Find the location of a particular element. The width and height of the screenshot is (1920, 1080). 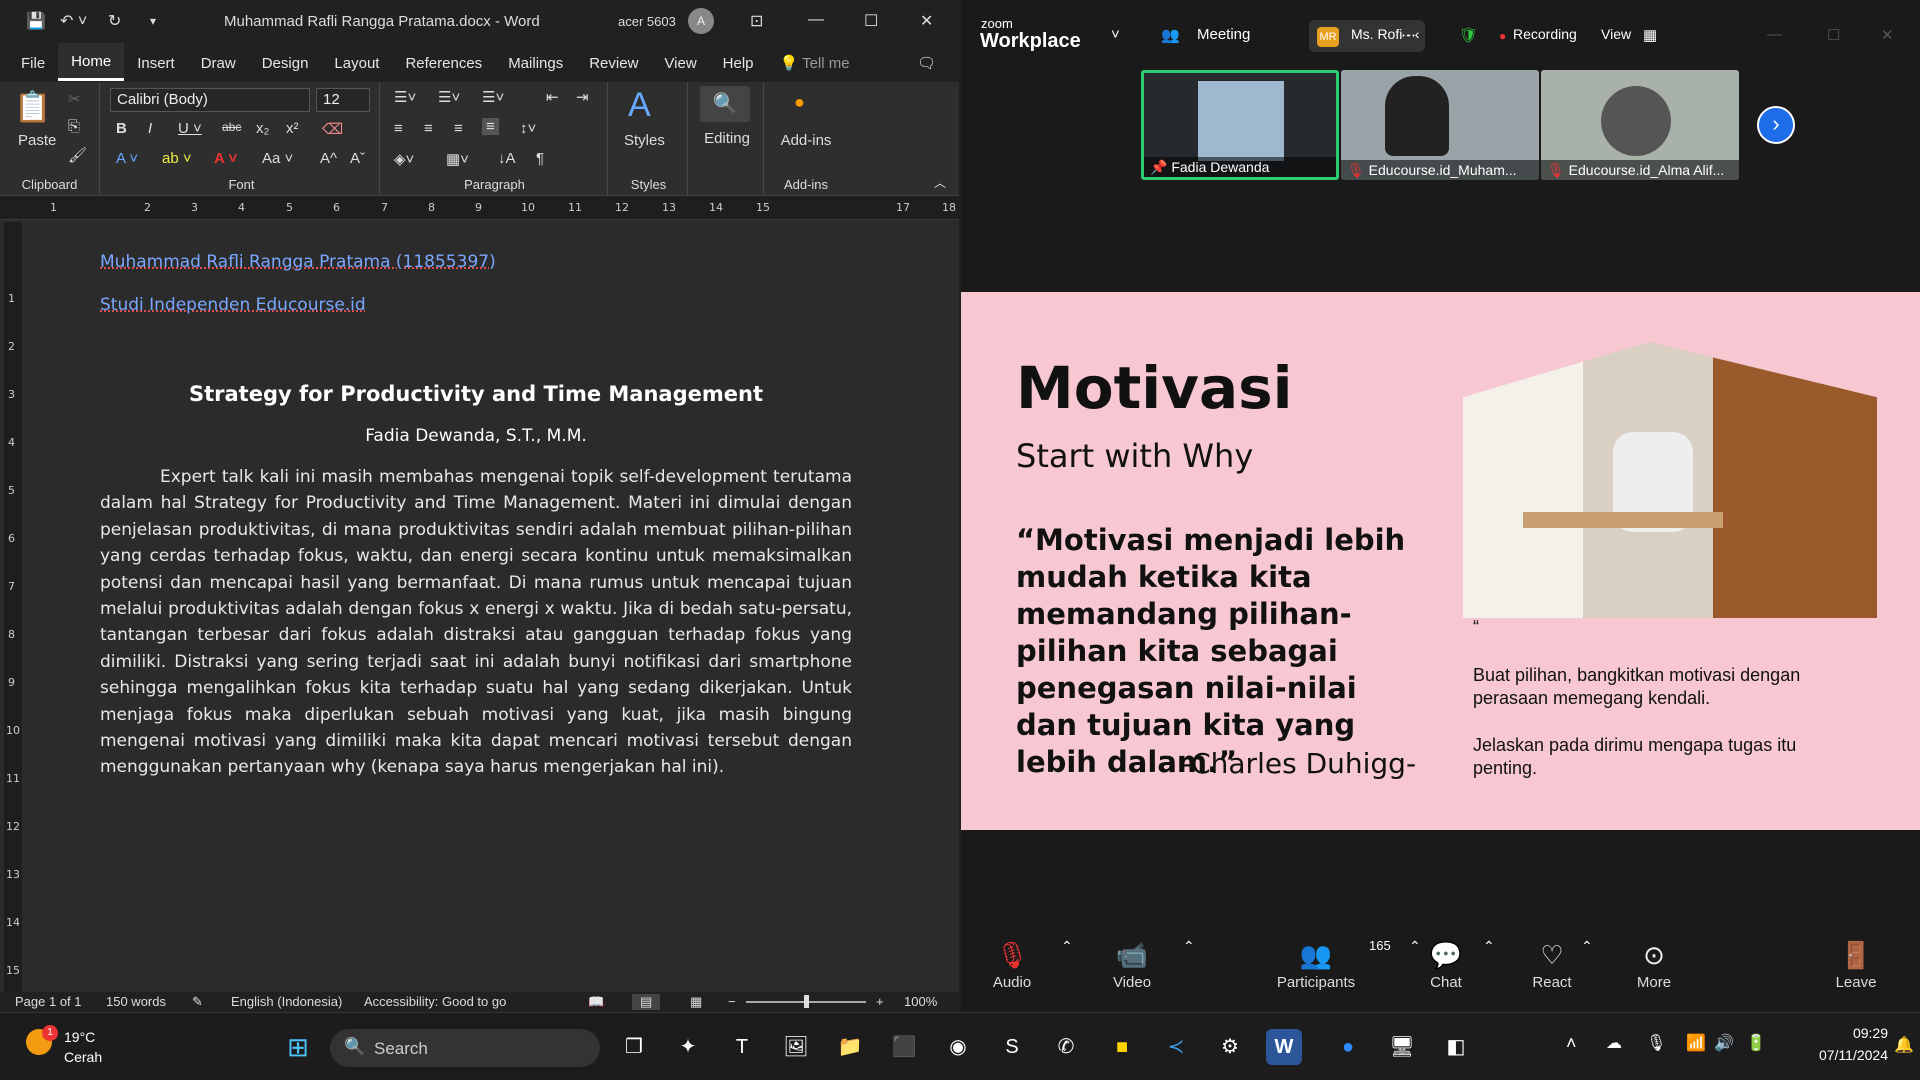

recording-status: Recording is located at coordinates (1545, 34).